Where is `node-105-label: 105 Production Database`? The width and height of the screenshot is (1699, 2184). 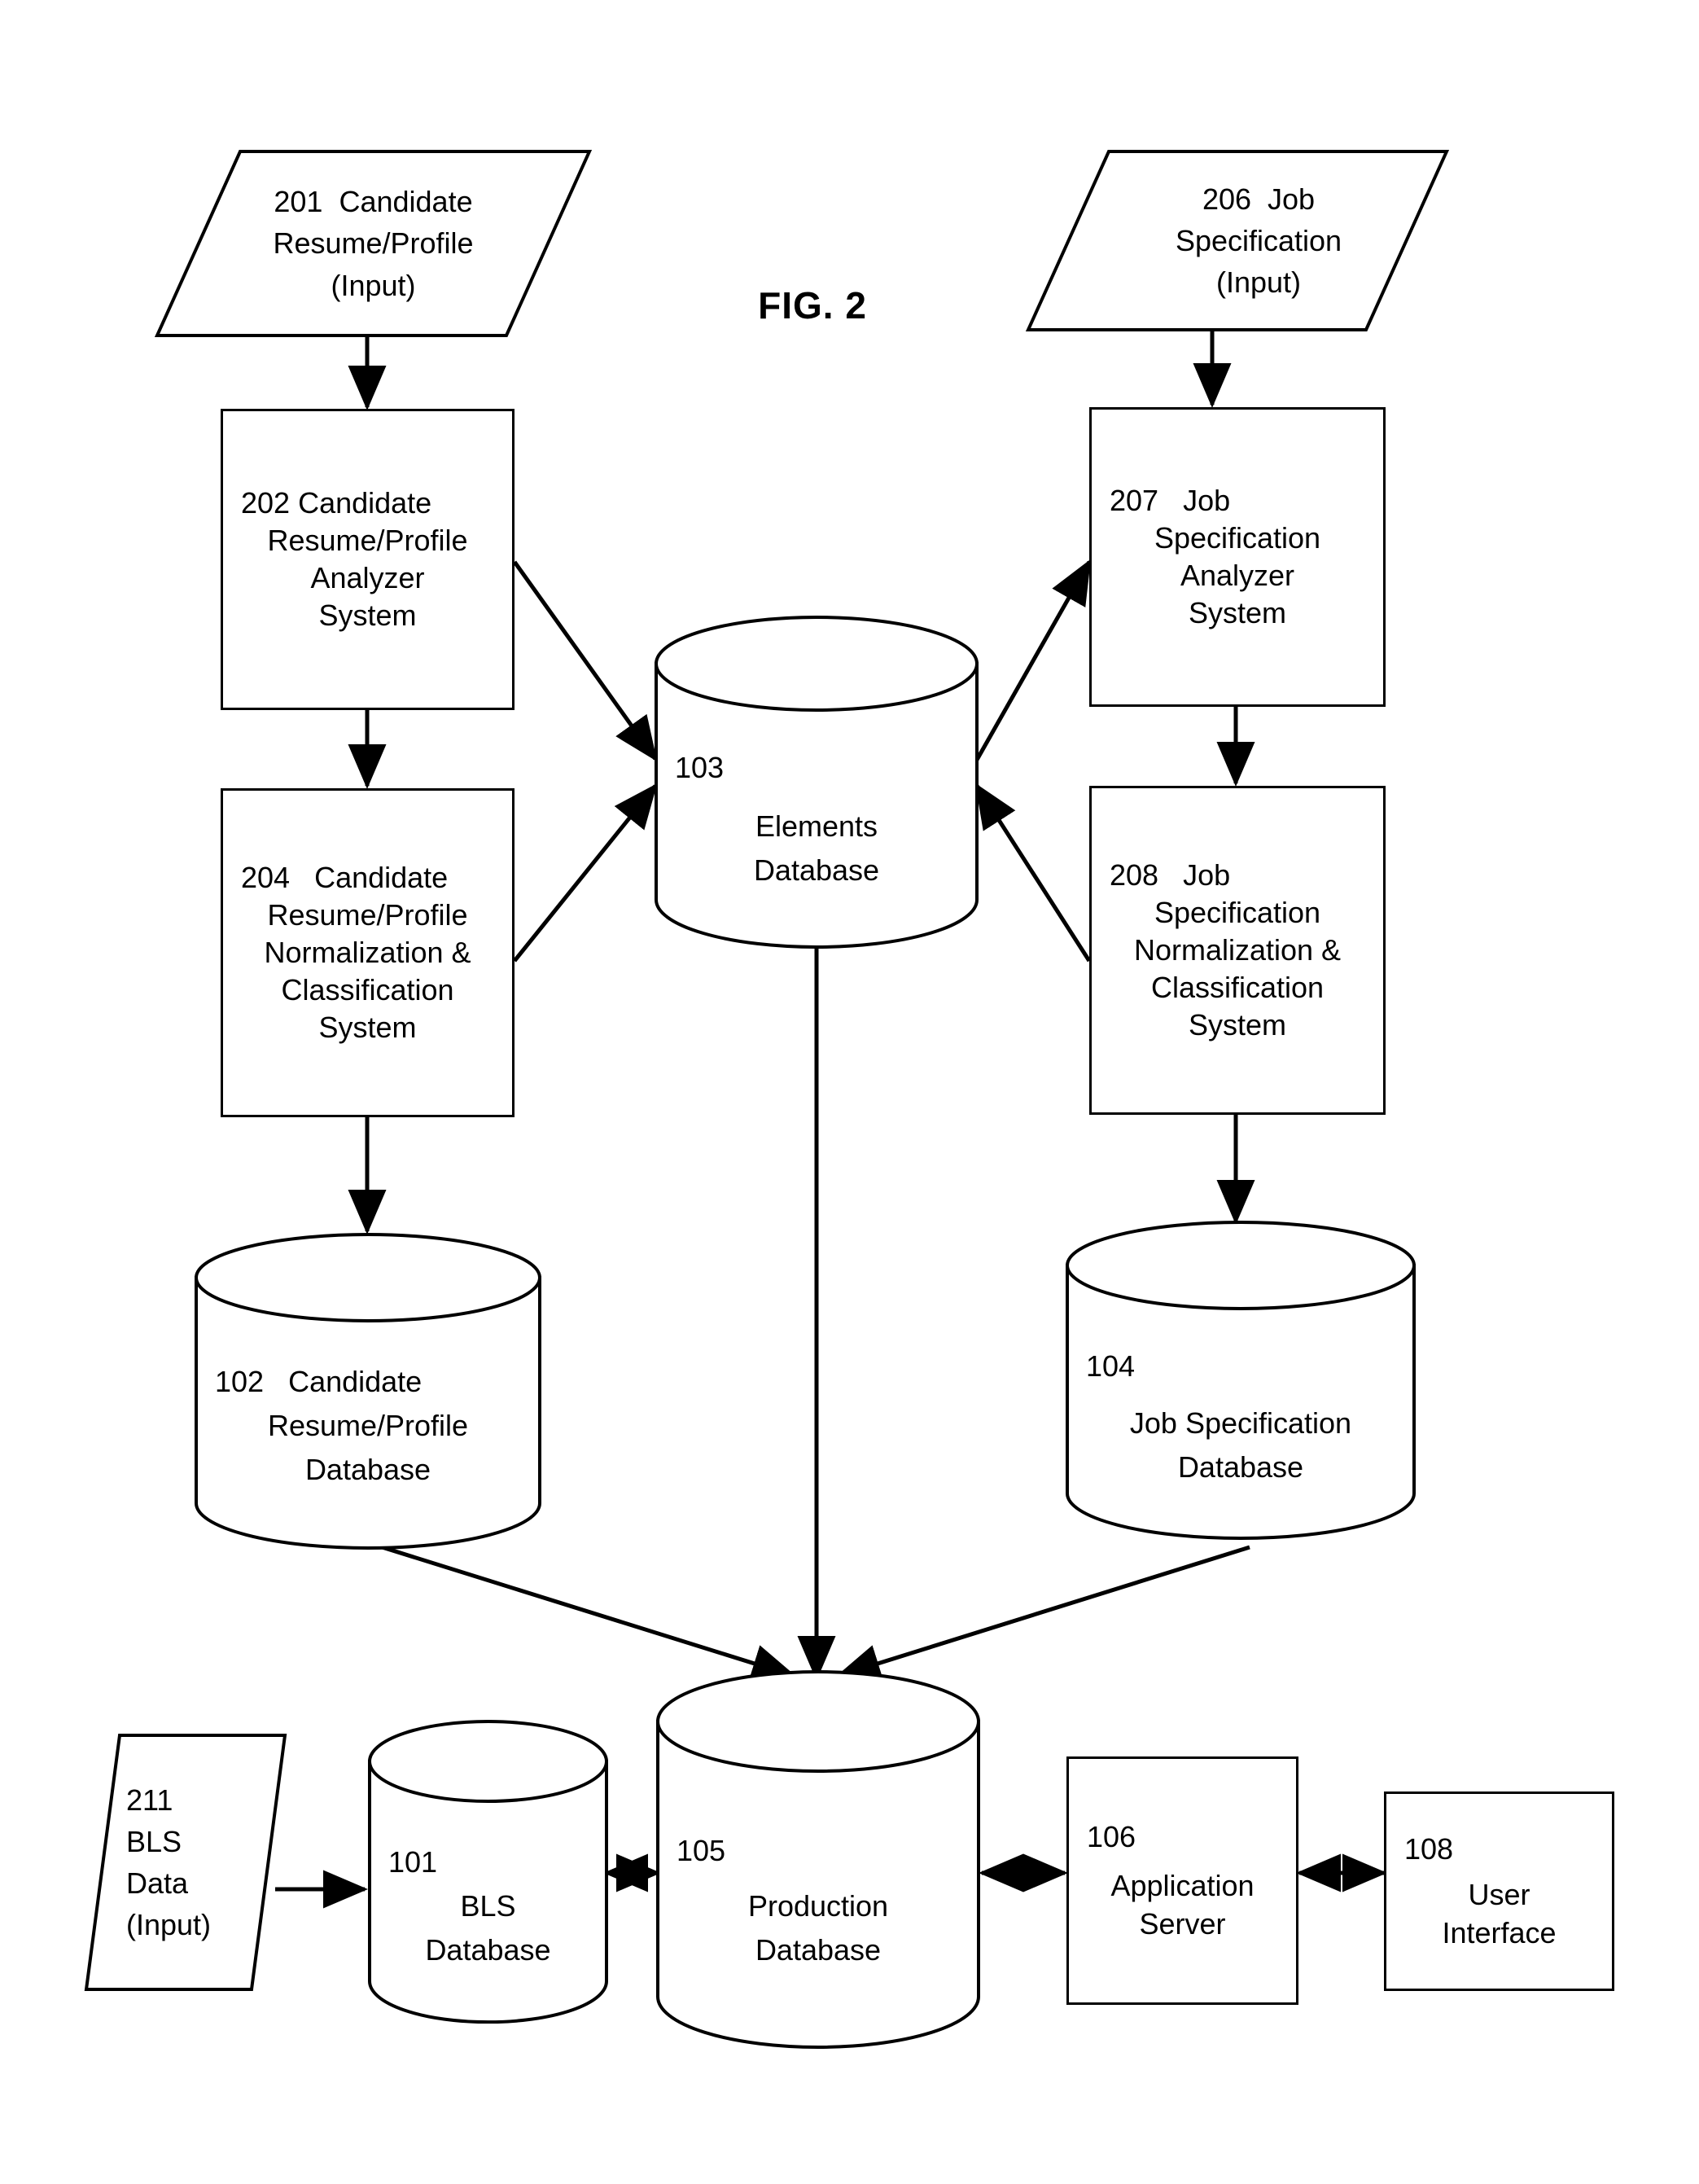 node-105-label: 105 Production Database is located at coordinates (818, 1861).